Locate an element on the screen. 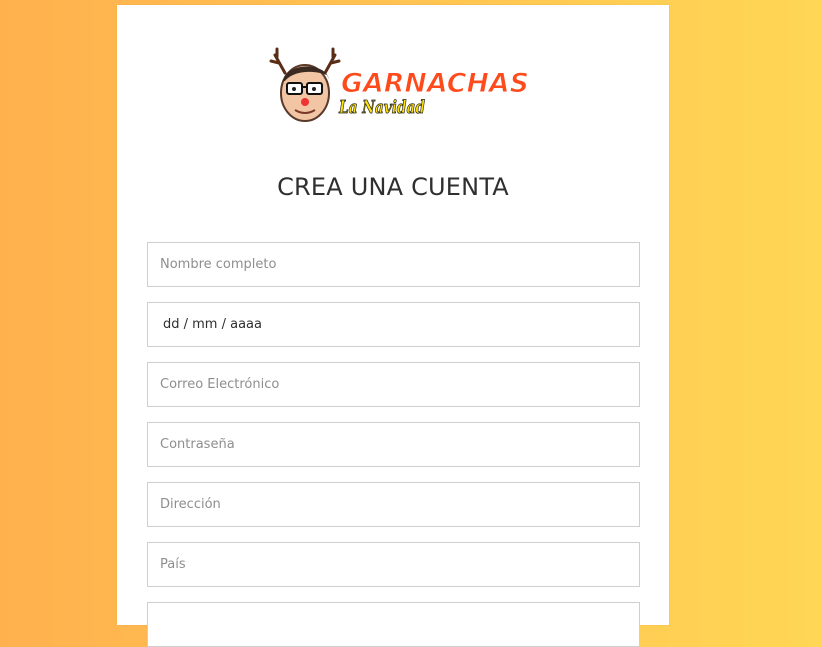 The image size is (821, 647). password-input is located at coordinates (393, 444).